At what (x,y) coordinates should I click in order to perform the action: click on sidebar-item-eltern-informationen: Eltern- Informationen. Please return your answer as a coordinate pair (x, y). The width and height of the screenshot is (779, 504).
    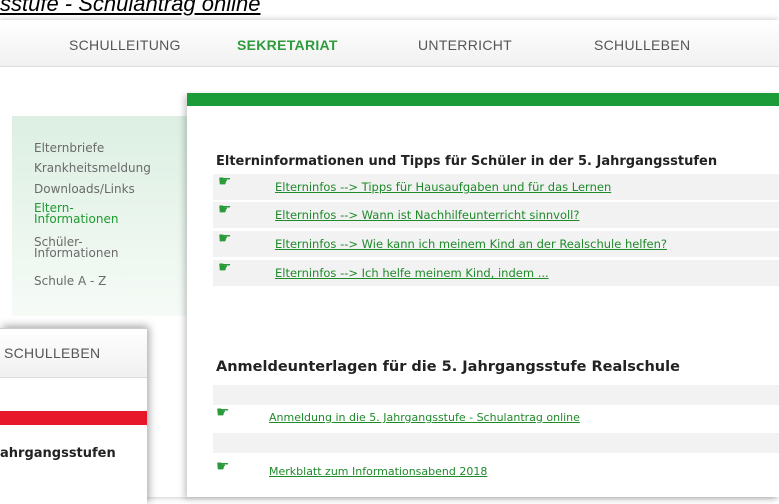
    Looking at the image, I should click on (76, 213).